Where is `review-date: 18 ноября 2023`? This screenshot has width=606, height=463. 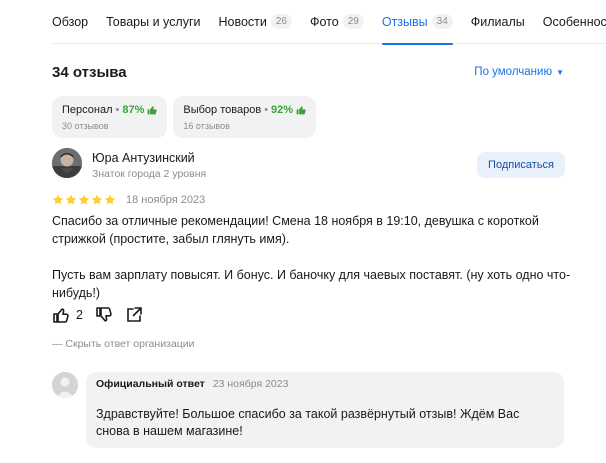 review-date: 18 ноября 2023 is located at coordinates (166, 200).